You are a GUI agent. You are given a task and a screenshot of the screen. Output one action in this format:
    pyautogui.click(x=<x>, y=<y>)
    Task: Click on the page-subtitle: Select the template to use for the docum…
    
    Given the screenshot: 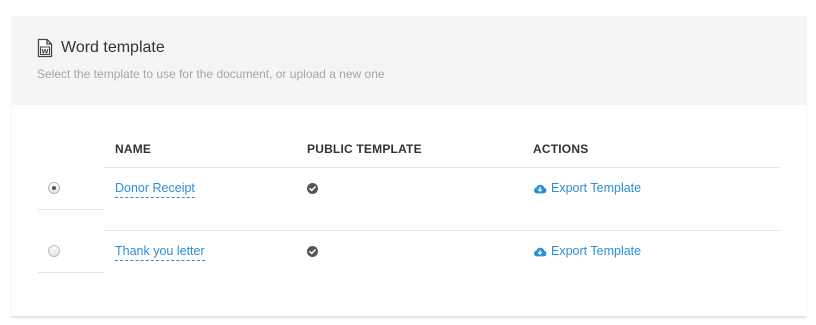 What is the action you would take?
    pyautogui.click(x=211, y=74)
    